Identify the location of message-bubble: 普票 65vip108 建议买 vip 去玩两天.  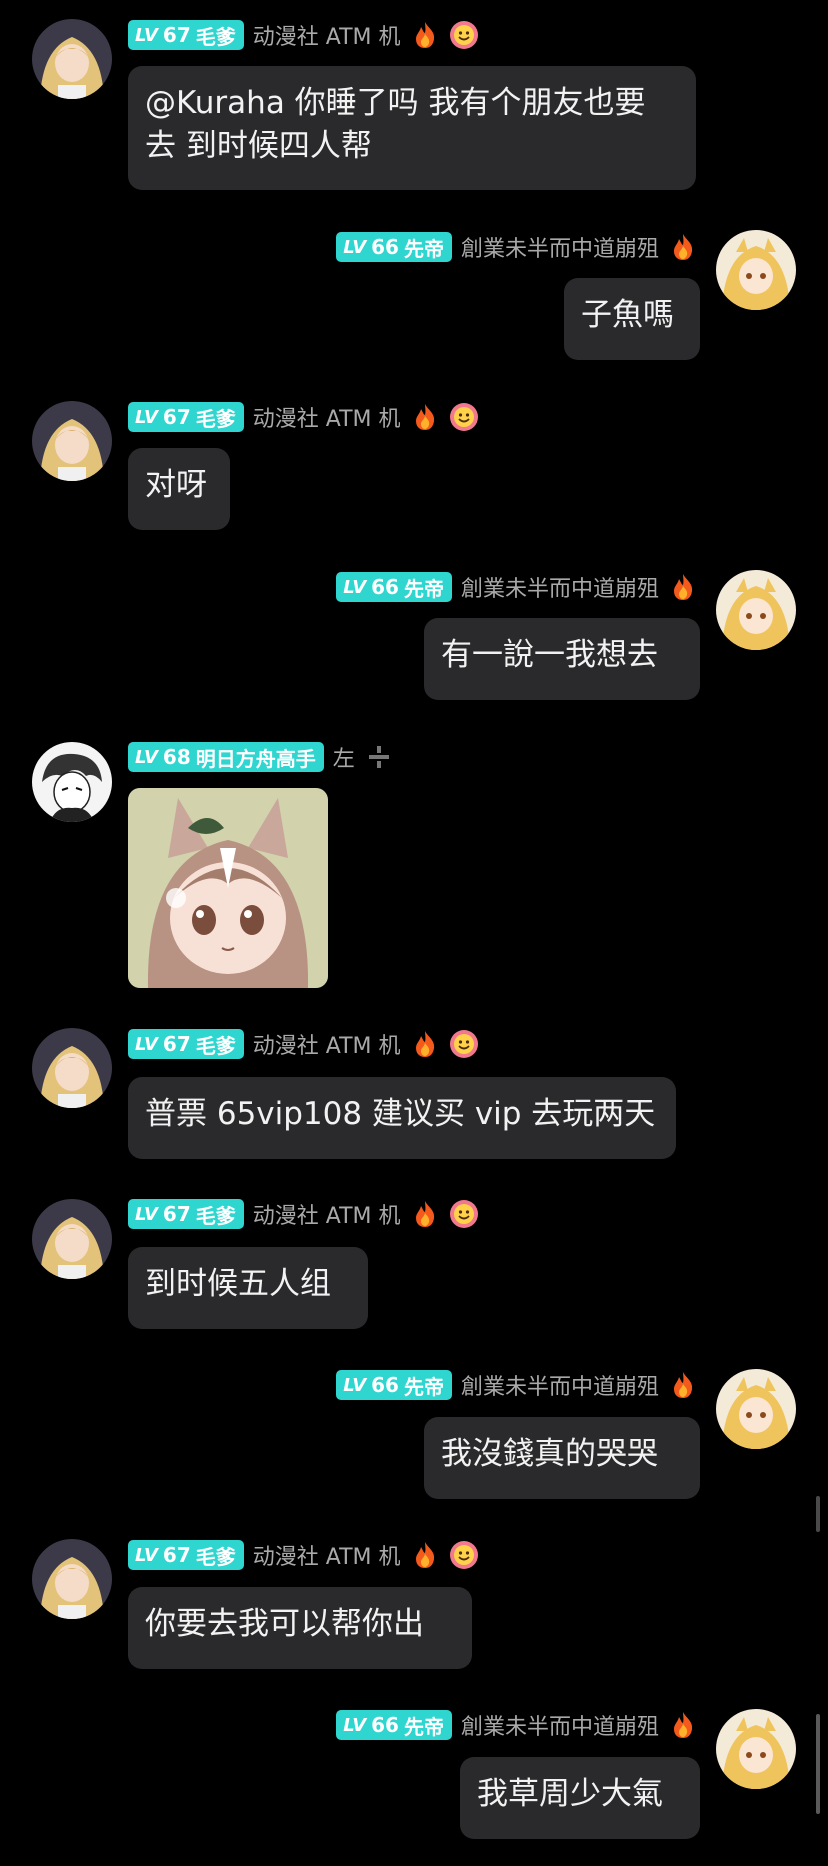
(402, 1118).